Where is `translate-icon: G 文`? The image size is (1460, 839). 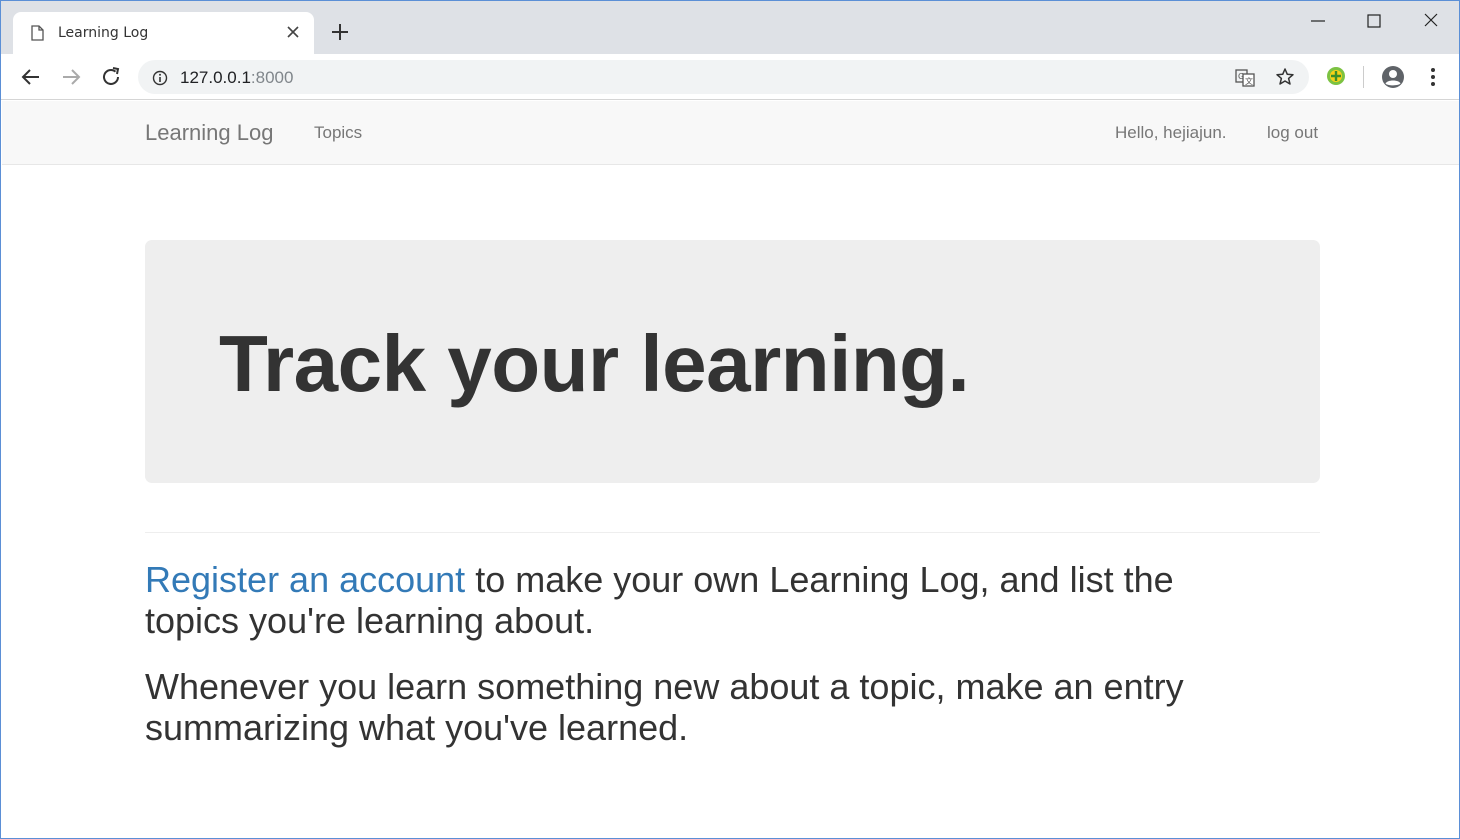
translate-icon: G 文 is located at coordinates (1245, 78).